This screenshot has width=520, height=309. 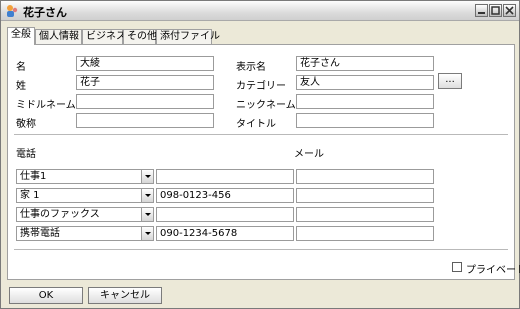 What do you see at coordinates (225, 233) in the screenshot?
I see `phone-number-field: 090-1234-5678` at bounding box center [225, 233].